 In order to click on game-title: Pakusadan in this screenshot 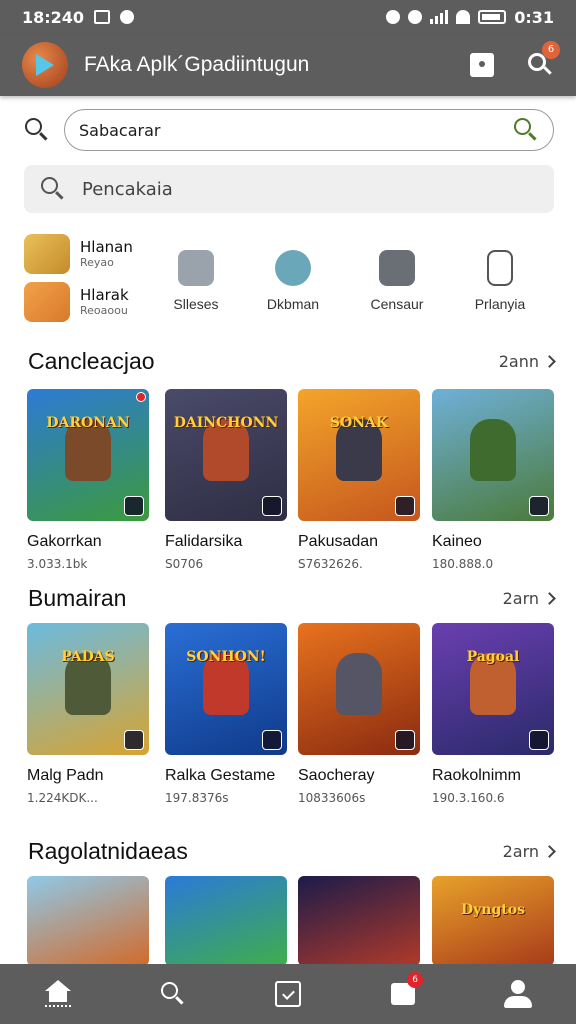, I will do `click(338, 541)`.